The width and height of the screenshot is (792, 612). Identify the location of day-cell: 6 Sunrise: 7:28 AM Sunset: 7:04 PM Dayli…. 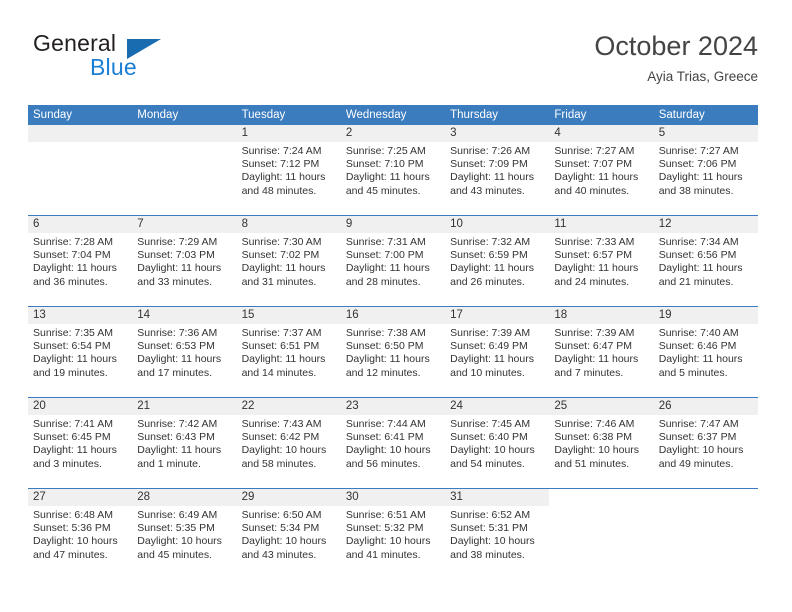
(80, 261).